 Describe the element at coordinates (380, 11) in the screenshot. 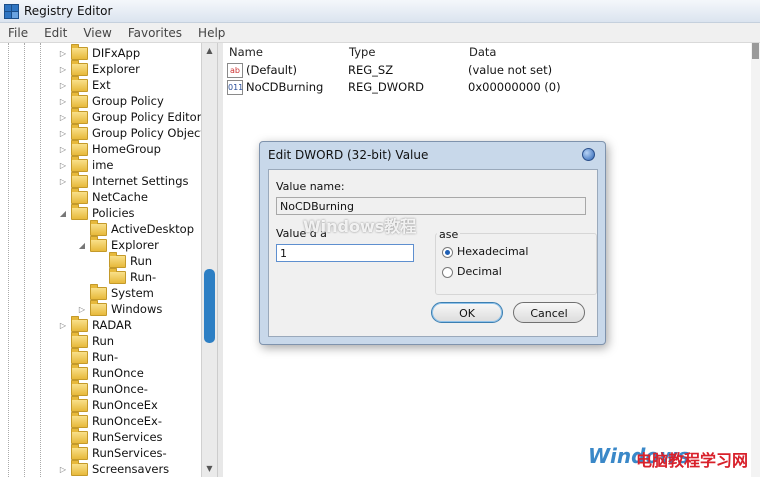

I see `title-bar: Registry Editor` at that location.